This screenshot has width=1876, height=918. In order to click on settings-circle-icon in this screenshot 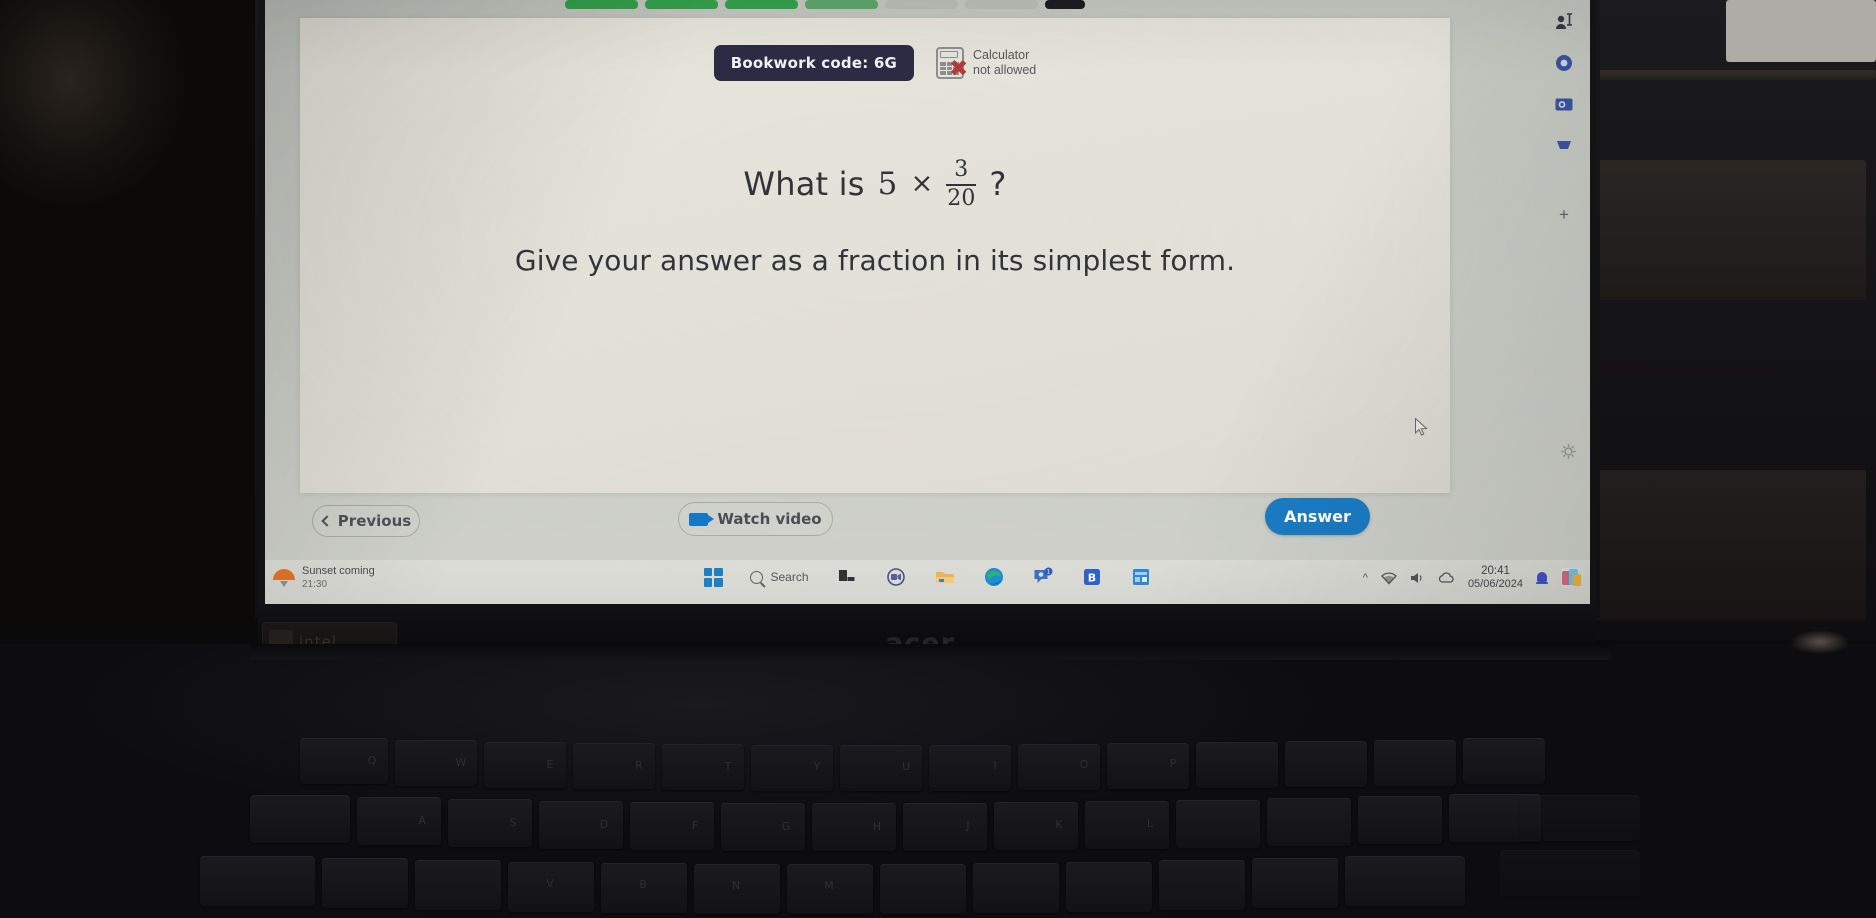, I will do `click(1564, 63)`.